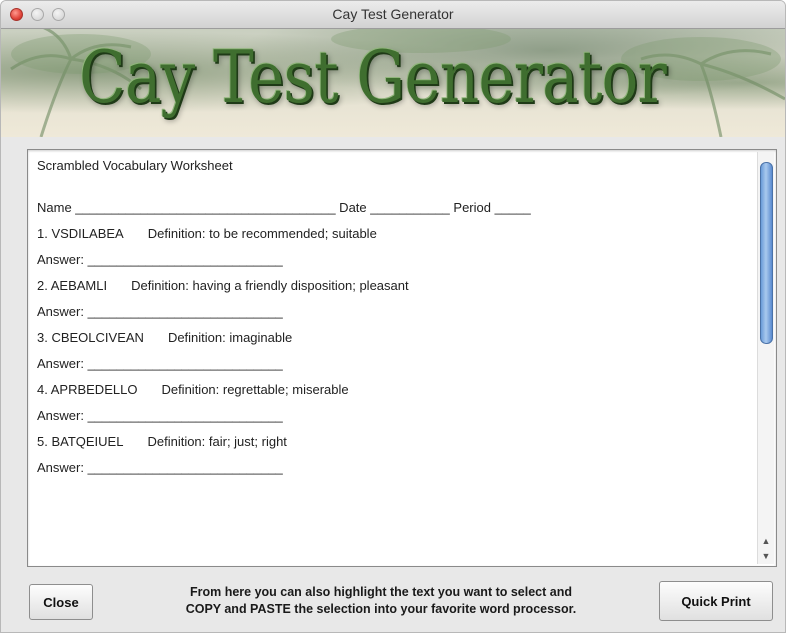 This screenshot has height=633, width=786. I want to click on quick-print-button: Quick Print, so click(716, 601).